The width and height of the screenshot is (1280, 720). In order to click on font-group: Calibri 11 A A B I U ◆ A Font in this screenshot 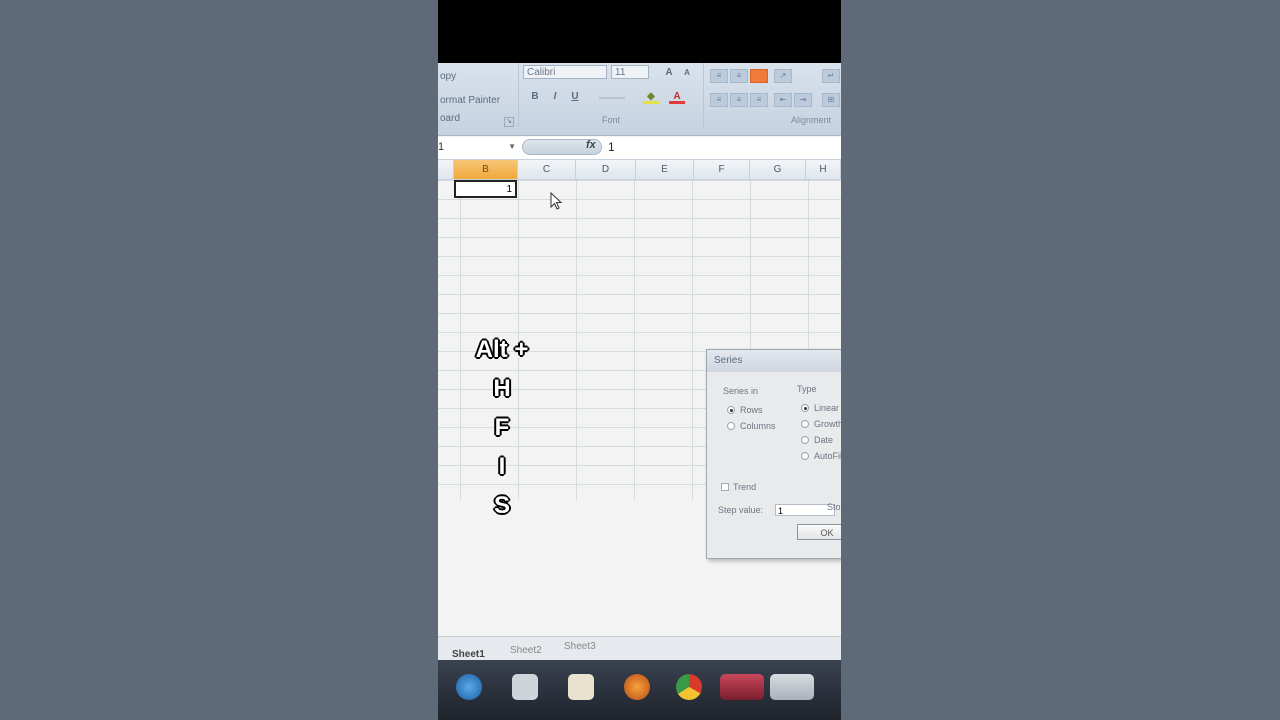, I will do `click(611, 95)`.